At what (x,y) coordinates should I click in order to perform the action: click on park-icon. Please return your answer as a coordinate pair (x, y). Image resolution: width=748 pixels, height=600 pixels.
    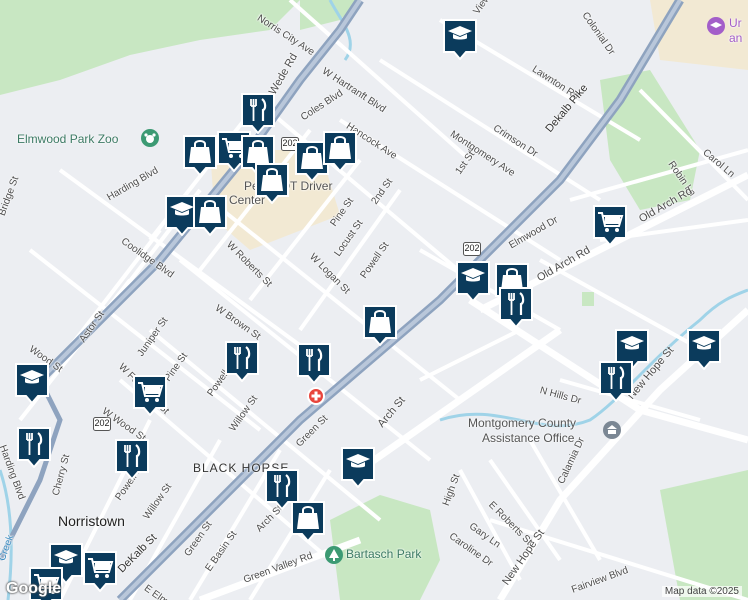
    Looking at the image, I should click on (334, 555).